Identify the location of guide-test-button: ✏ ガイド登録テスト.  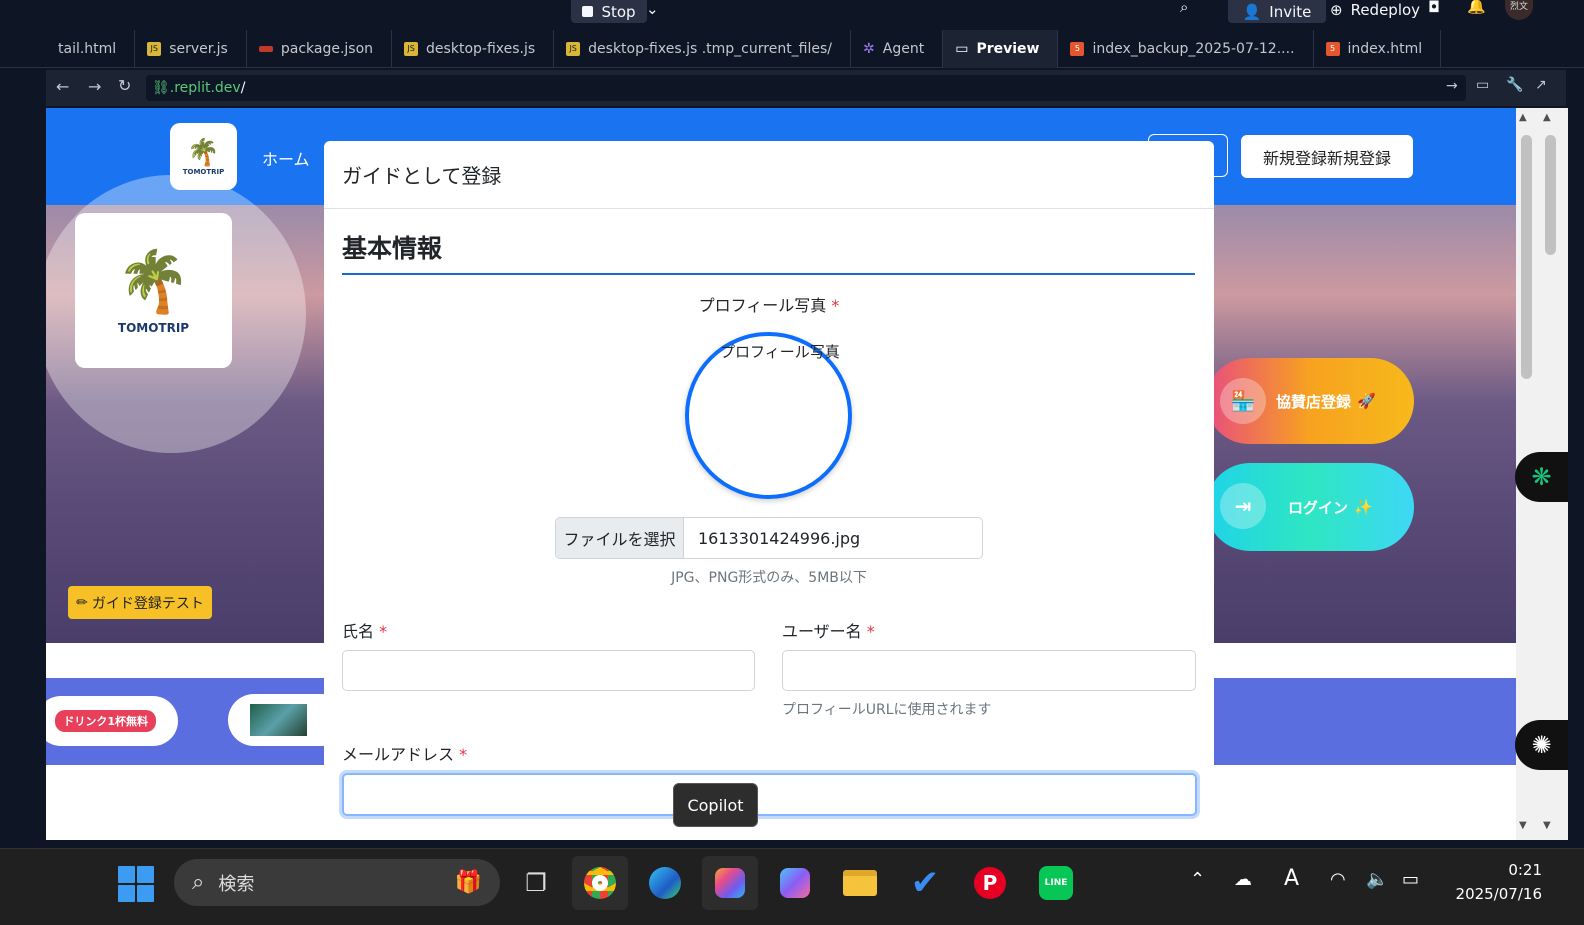
(140, 602).